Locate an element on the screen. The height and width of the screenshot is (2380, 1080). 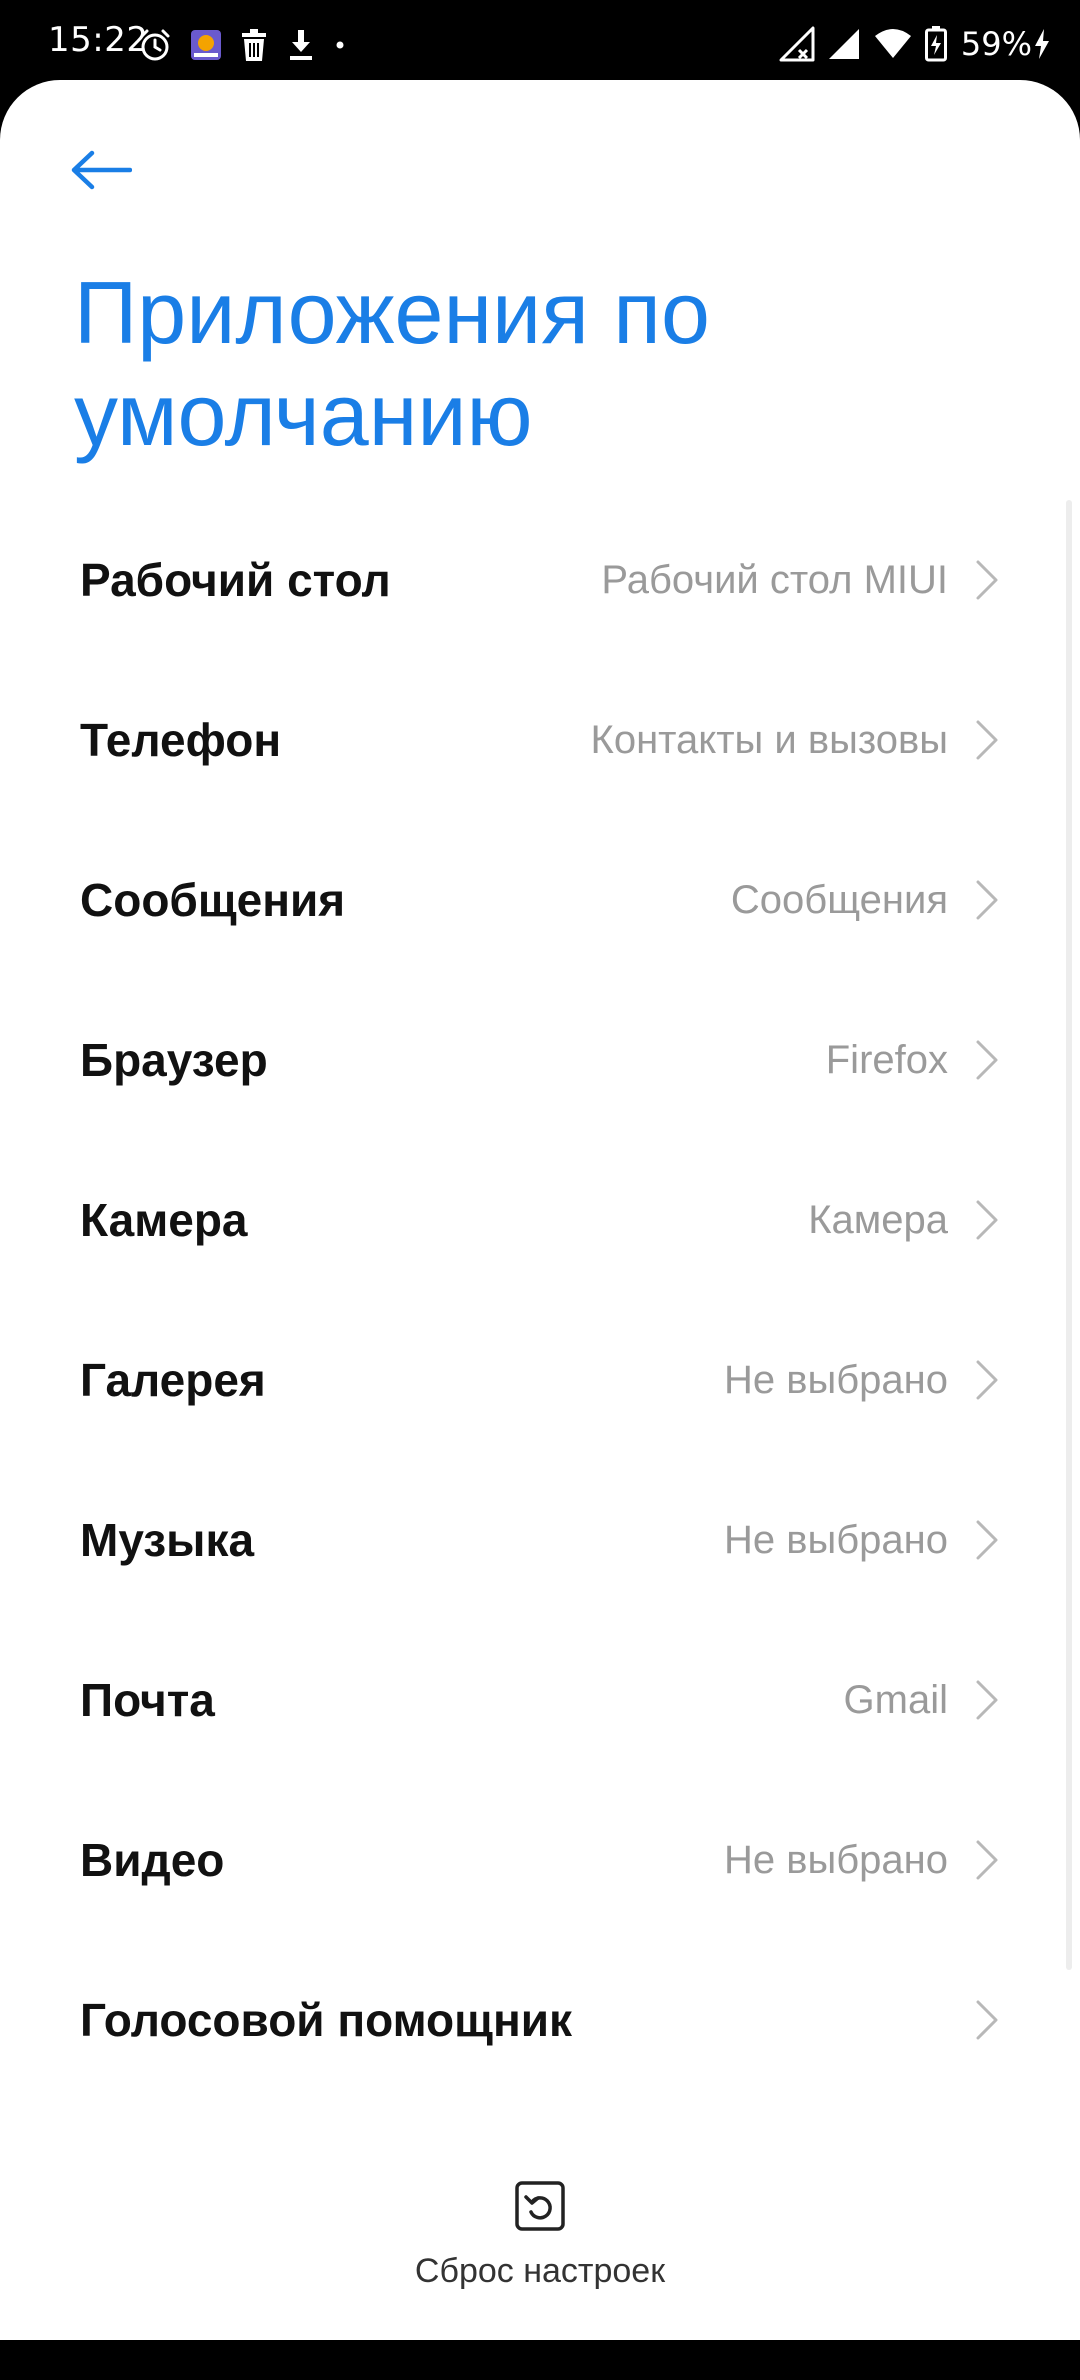
row-label: Видео is located at coordinates (152, 1860).